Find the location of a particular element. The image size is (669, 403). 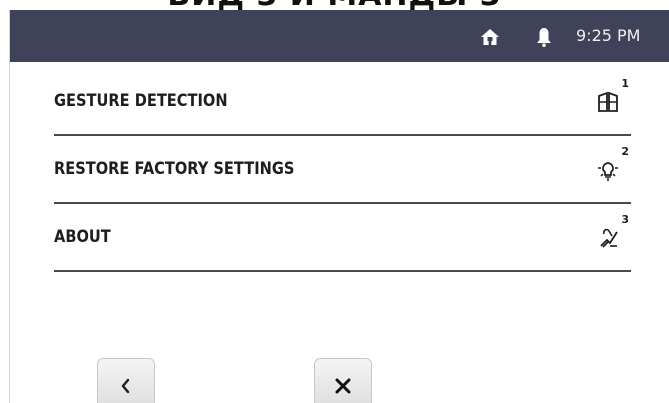

menu-item-number: 3 is located at coordinates (625, 219).